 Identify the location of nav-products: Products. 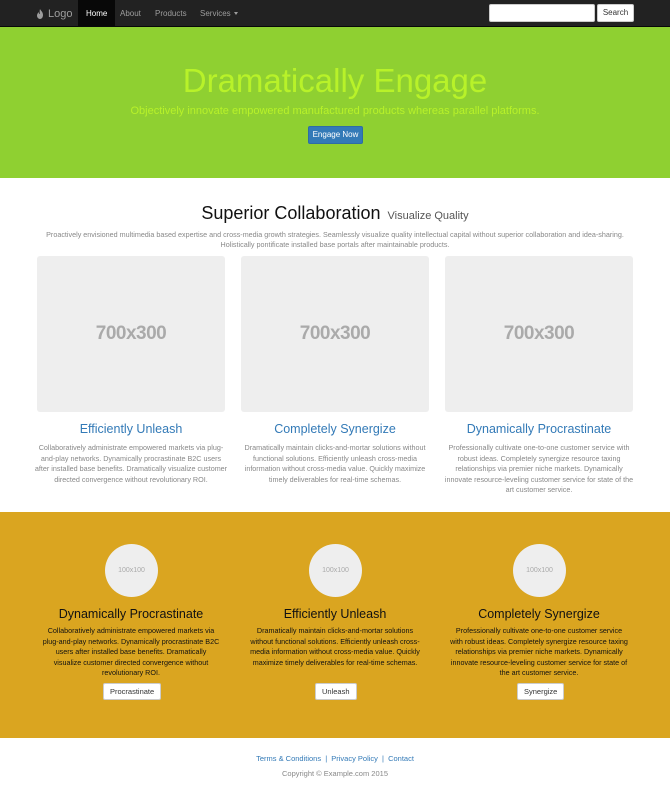
(171, 13).